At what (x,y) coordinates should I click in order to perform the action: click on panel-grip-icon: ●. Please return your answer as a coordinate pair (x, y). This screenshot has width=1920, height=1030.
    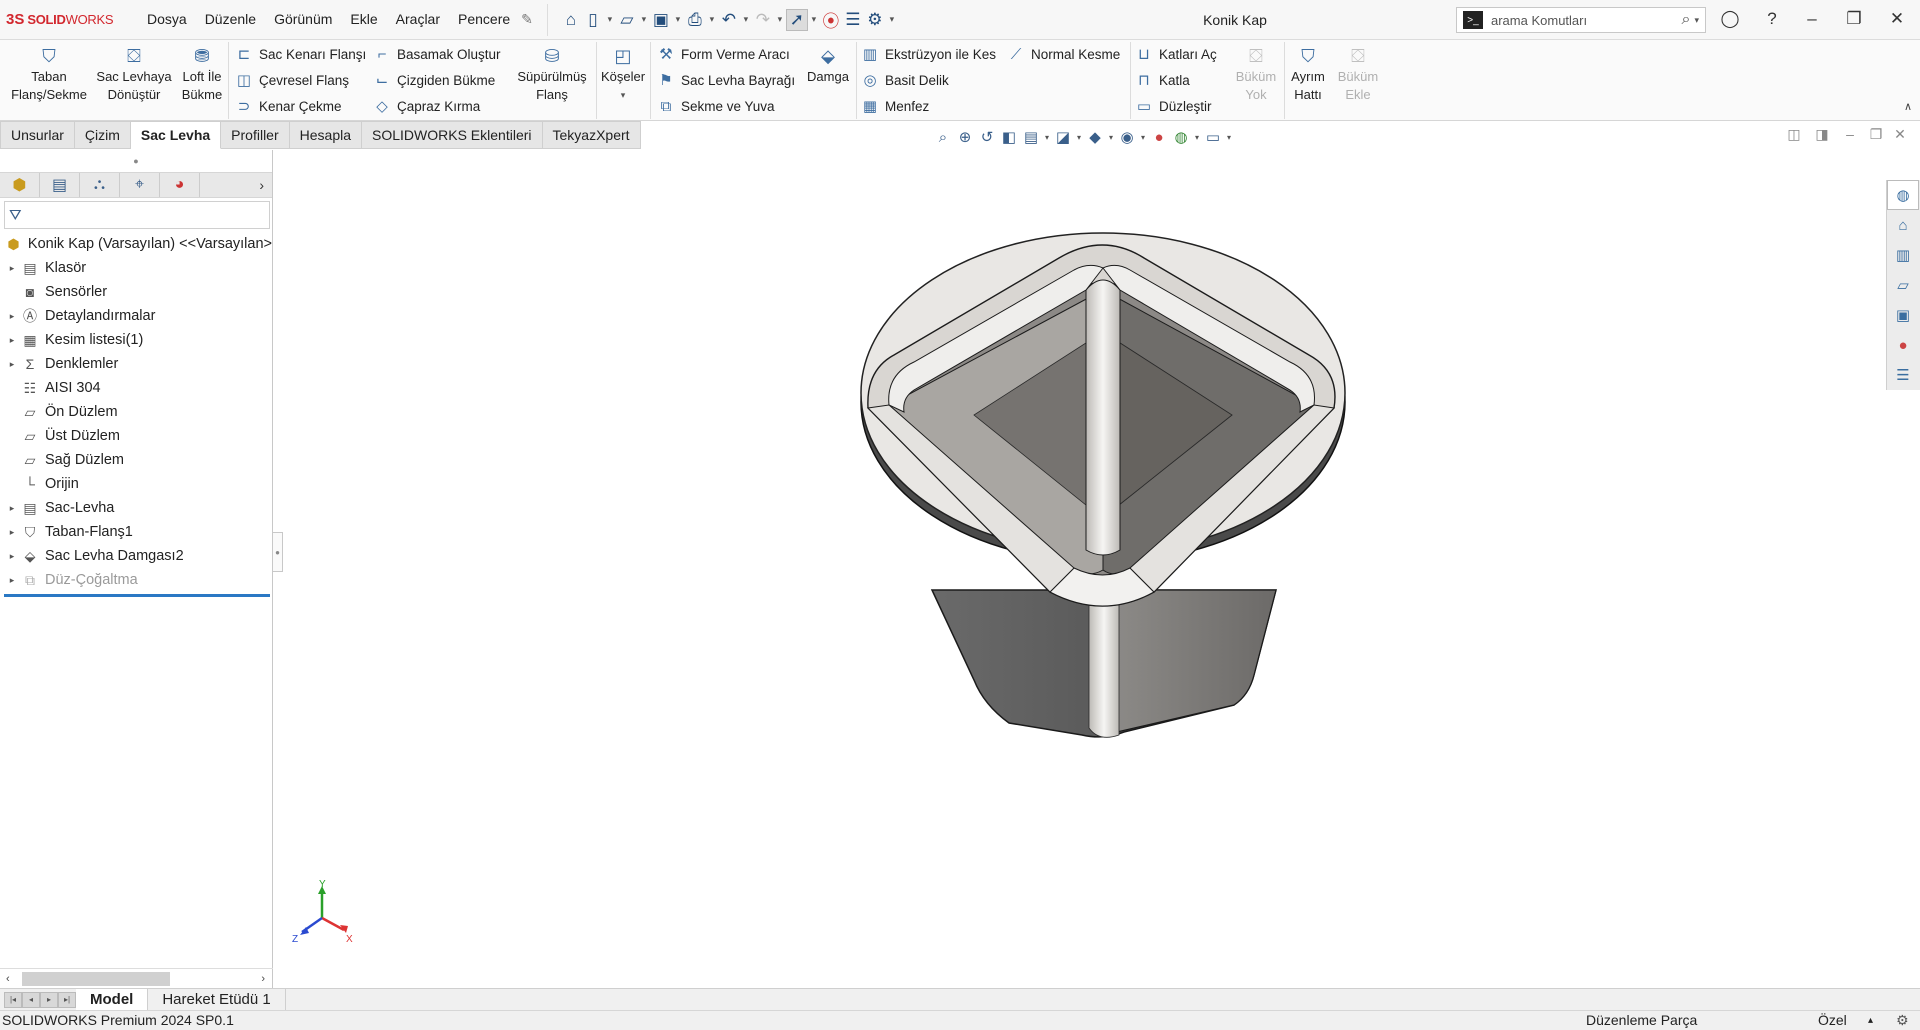
    Looking at the image, I should click on (136, 161).